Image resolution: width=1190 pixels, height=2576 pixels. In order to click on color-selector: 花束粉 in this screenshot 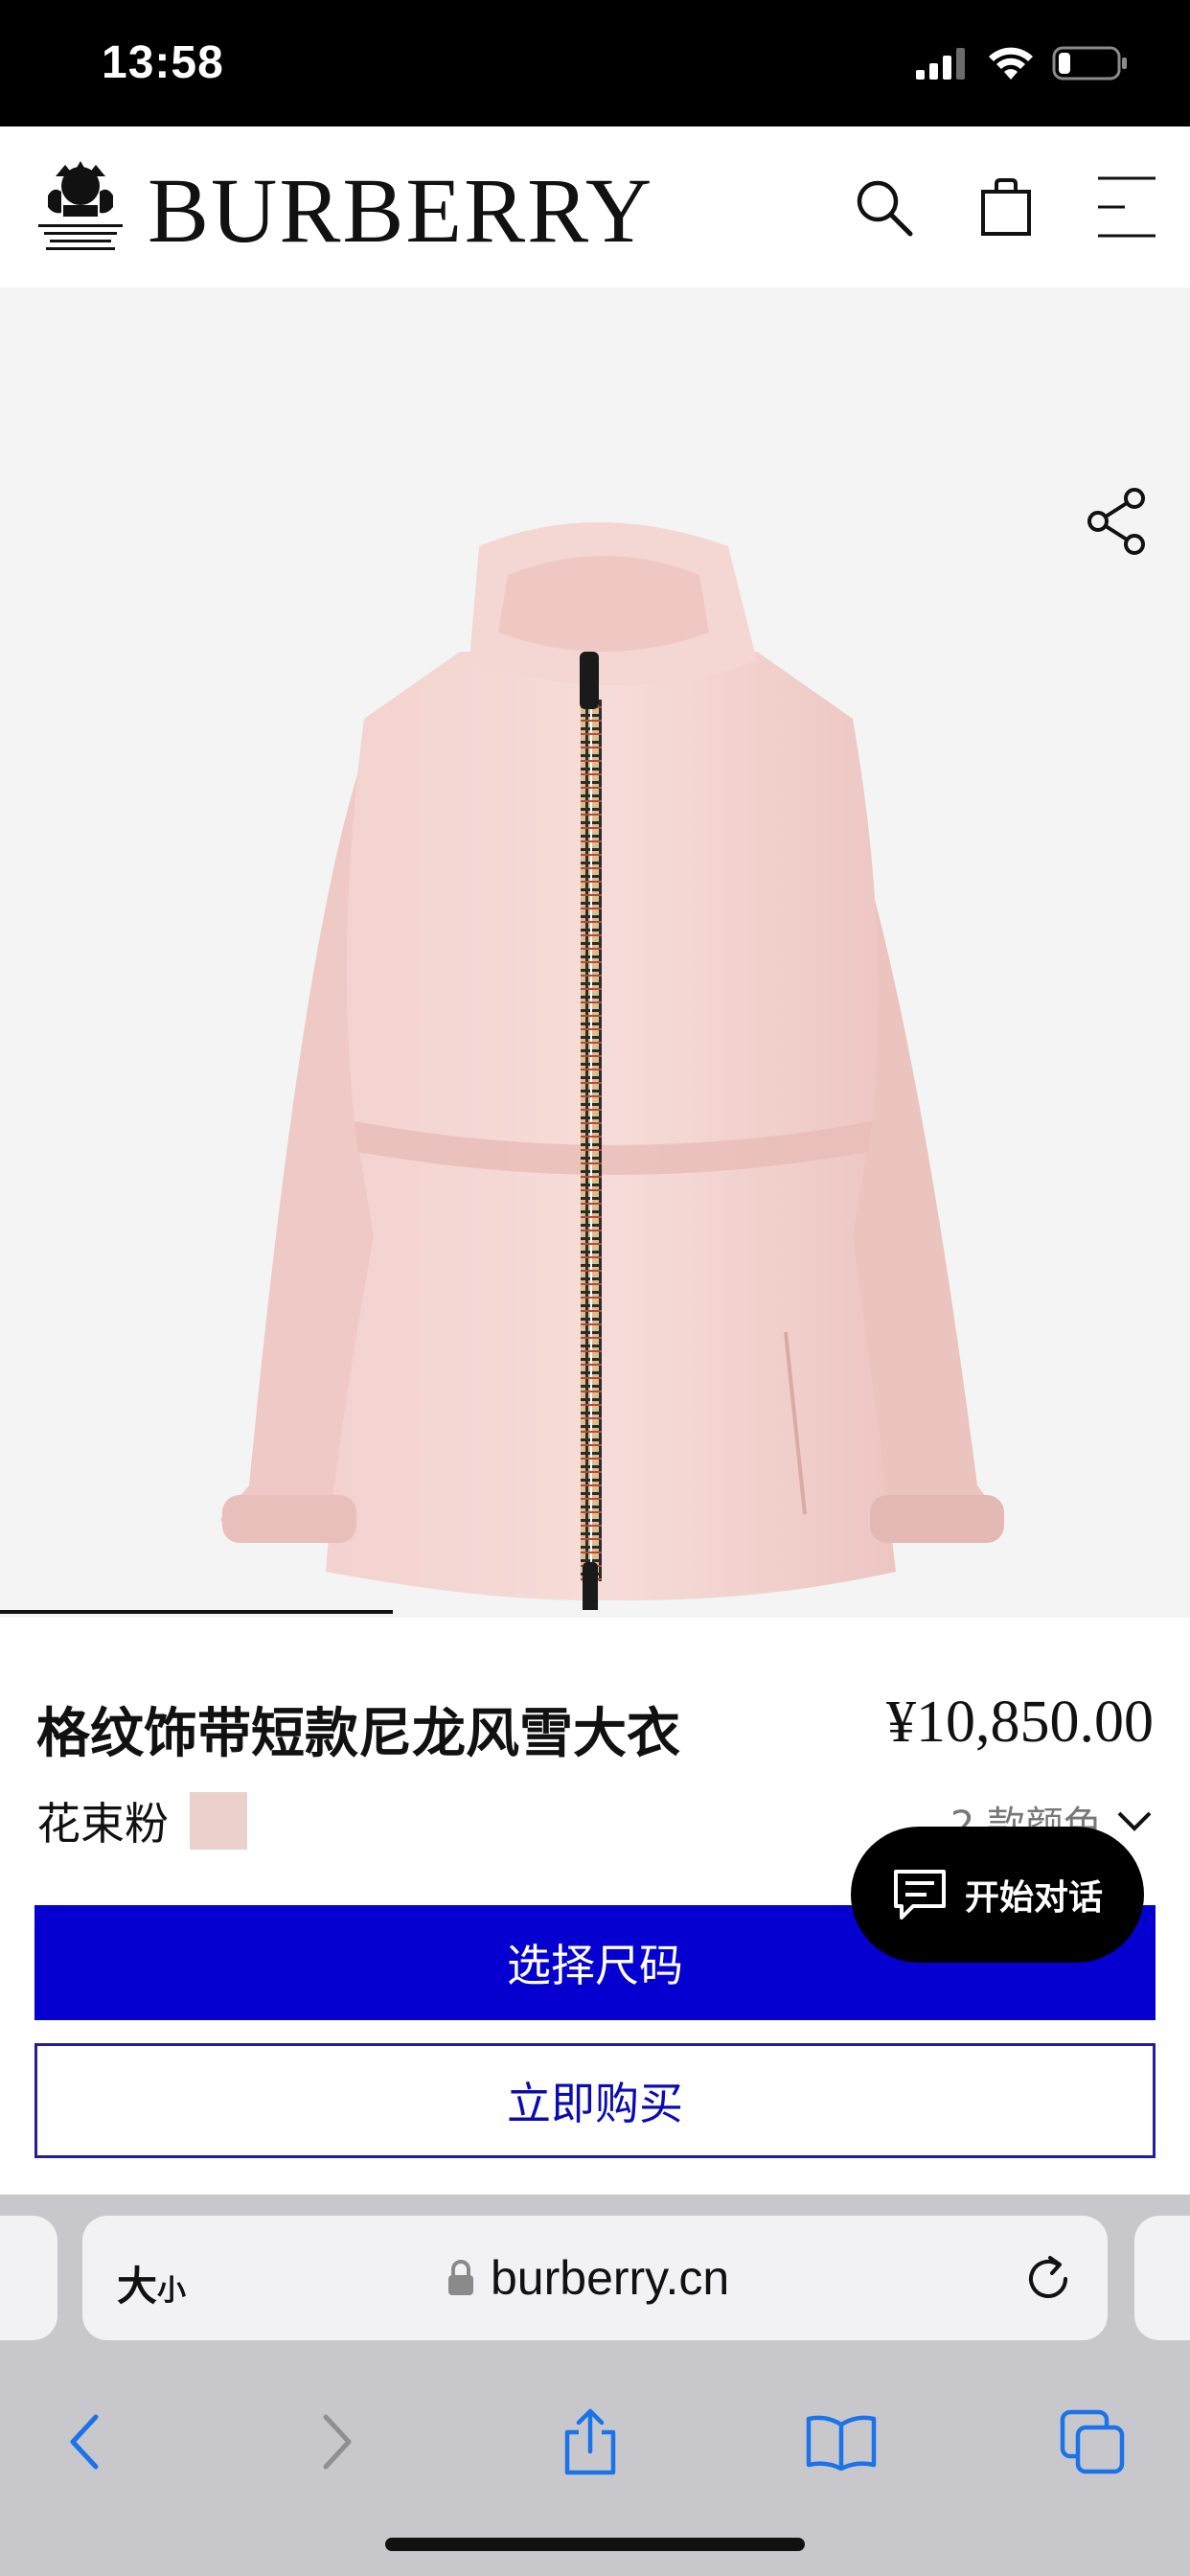, I will do `click(141, 1821)`.